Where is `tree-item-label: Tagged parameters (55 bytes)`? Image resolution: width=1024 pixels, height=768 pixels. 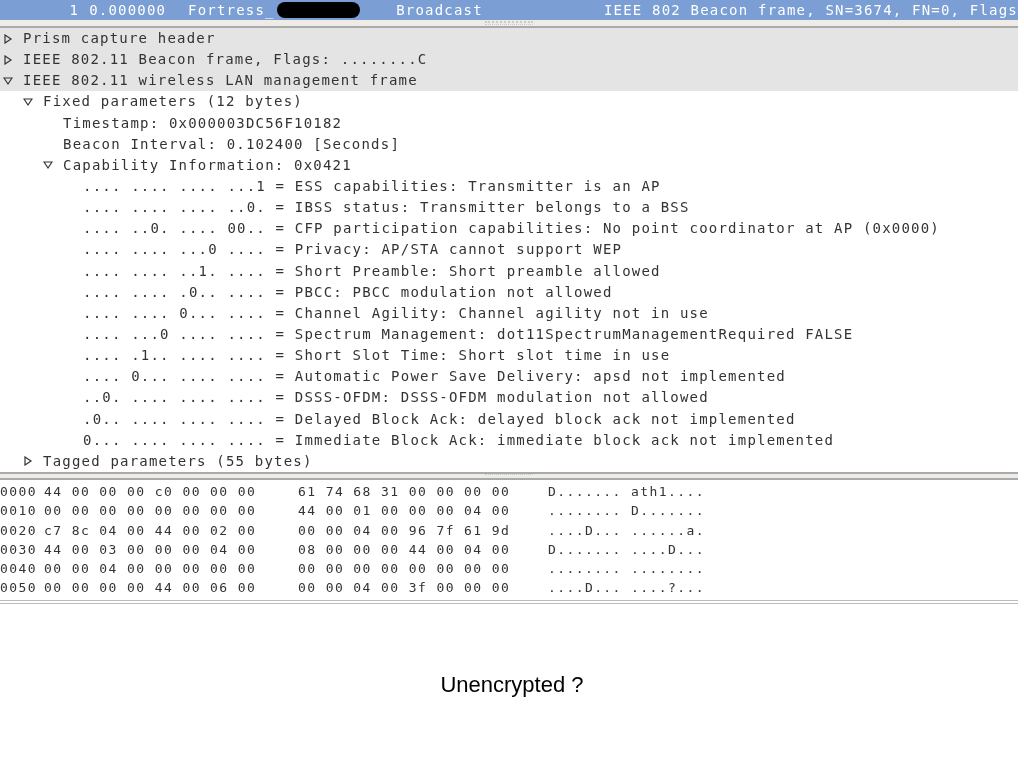
tree-item-label: Tagged parameters (55 bytes) is located at coordinates (178, 461).